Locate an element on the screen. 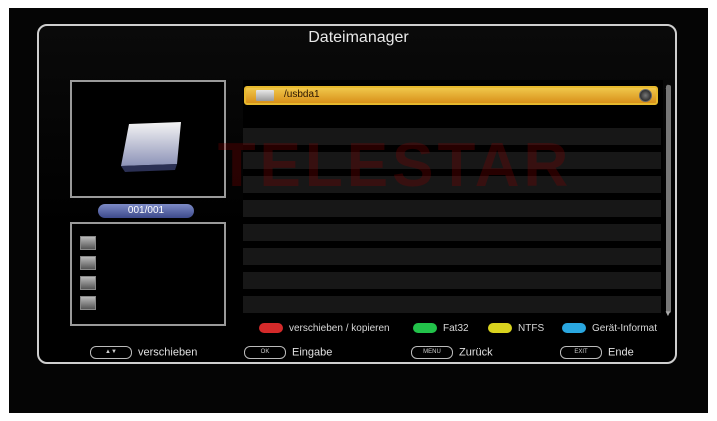 This screenshot has height=421, width=717. arrows-key-icon: ▲▼ is located at coordinates (111, 352).